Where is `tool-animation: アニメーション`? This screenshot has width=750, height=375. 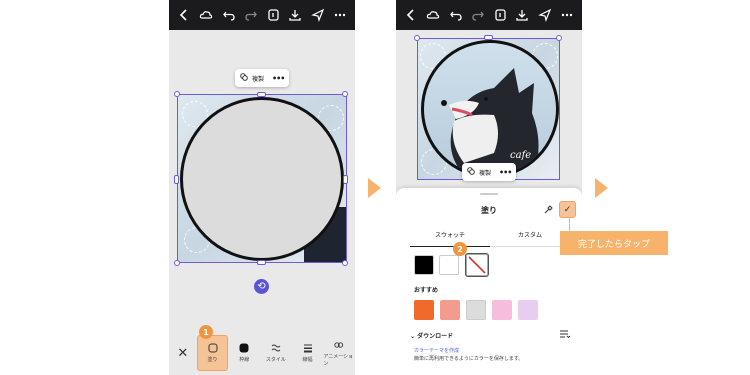
tool-animation: アニメーション is located at coordinates (339, 353).